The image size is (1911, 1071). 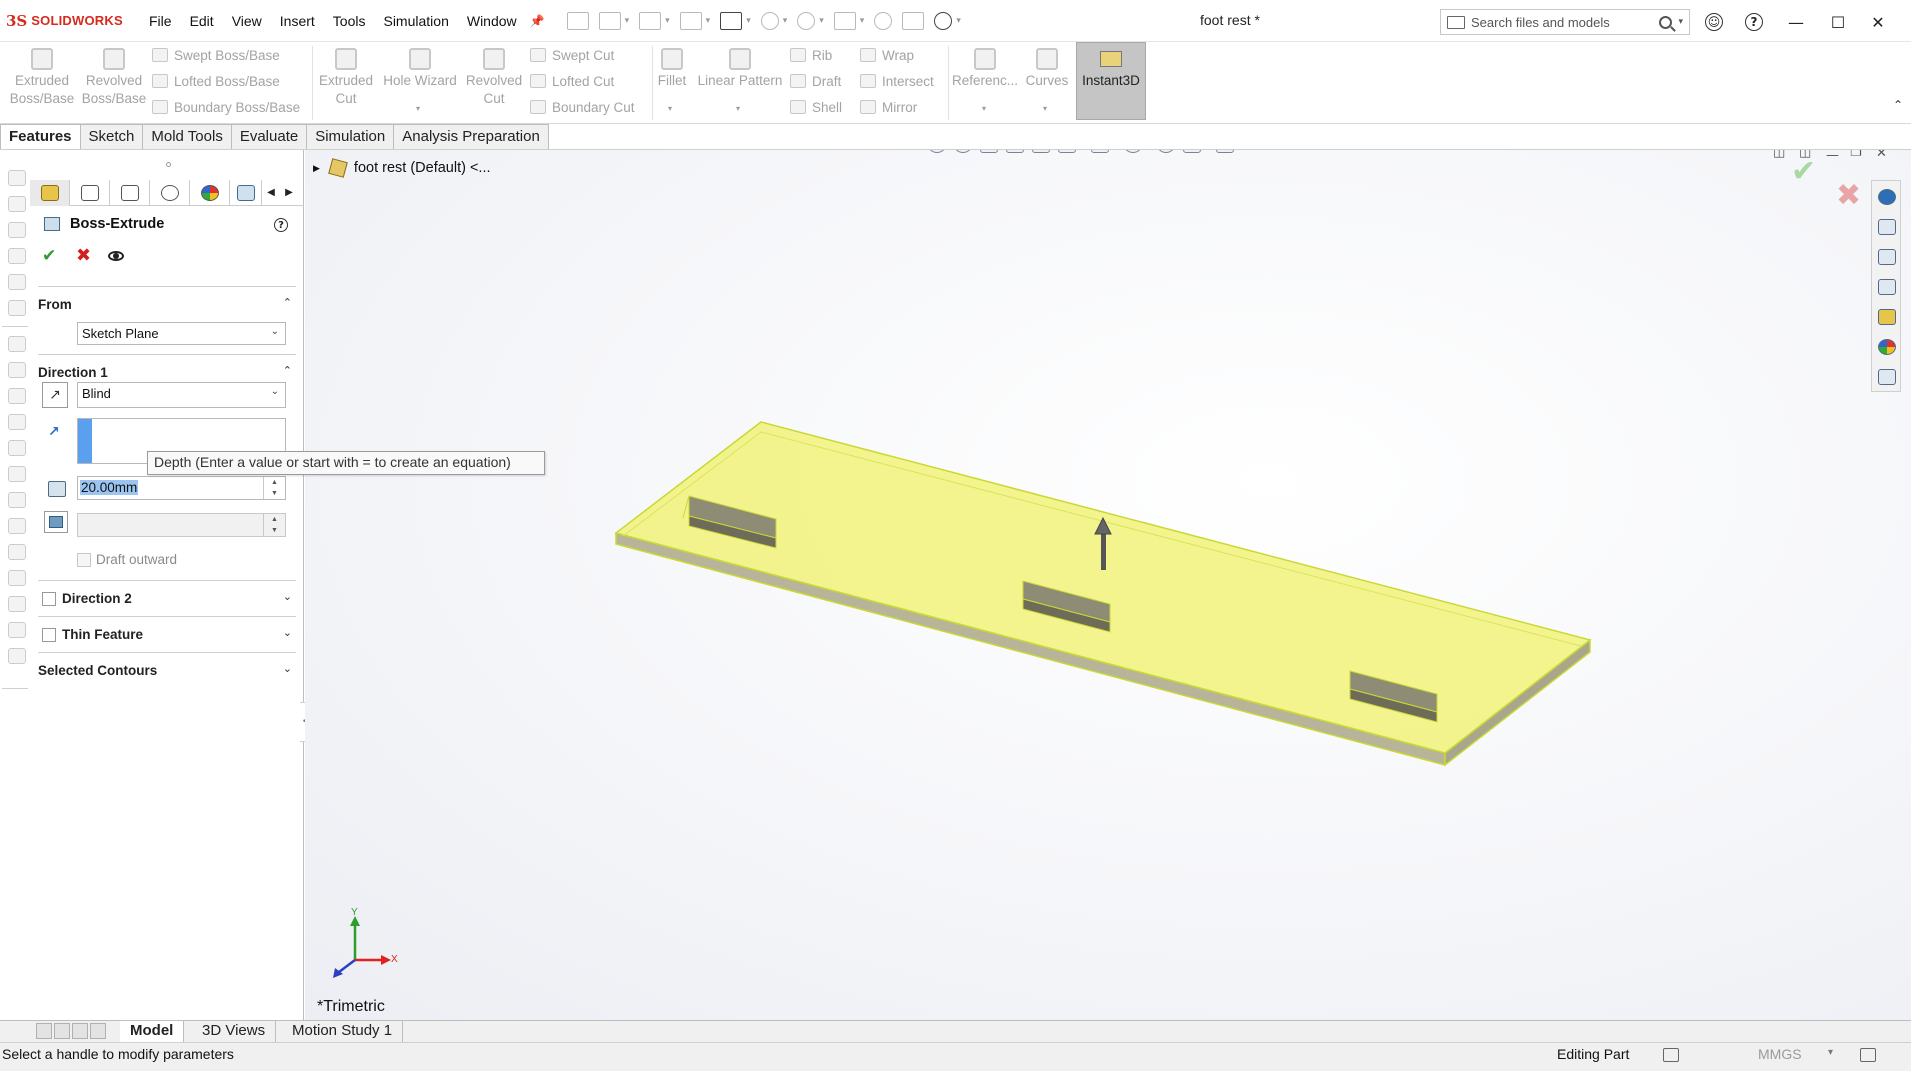 What do you see at coordinates (181, 488) in the screenshot?
I see `depth-input: 20.00mm ▲ ▼` at bounding box center [181, 488].